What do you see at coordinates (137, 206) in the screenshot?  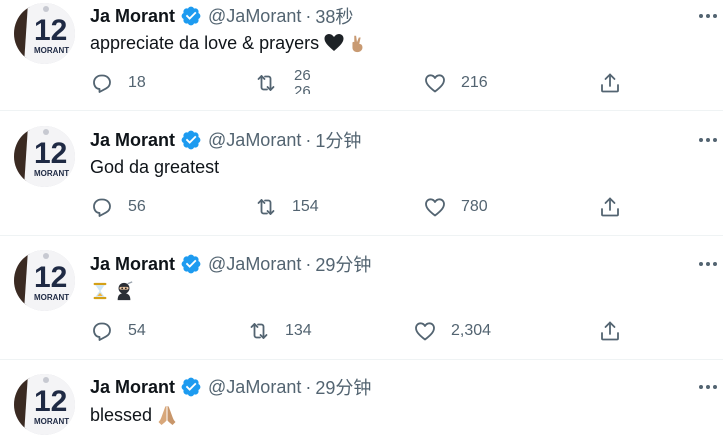 I see `reply-count: 56` at bounding box center [137, 206].